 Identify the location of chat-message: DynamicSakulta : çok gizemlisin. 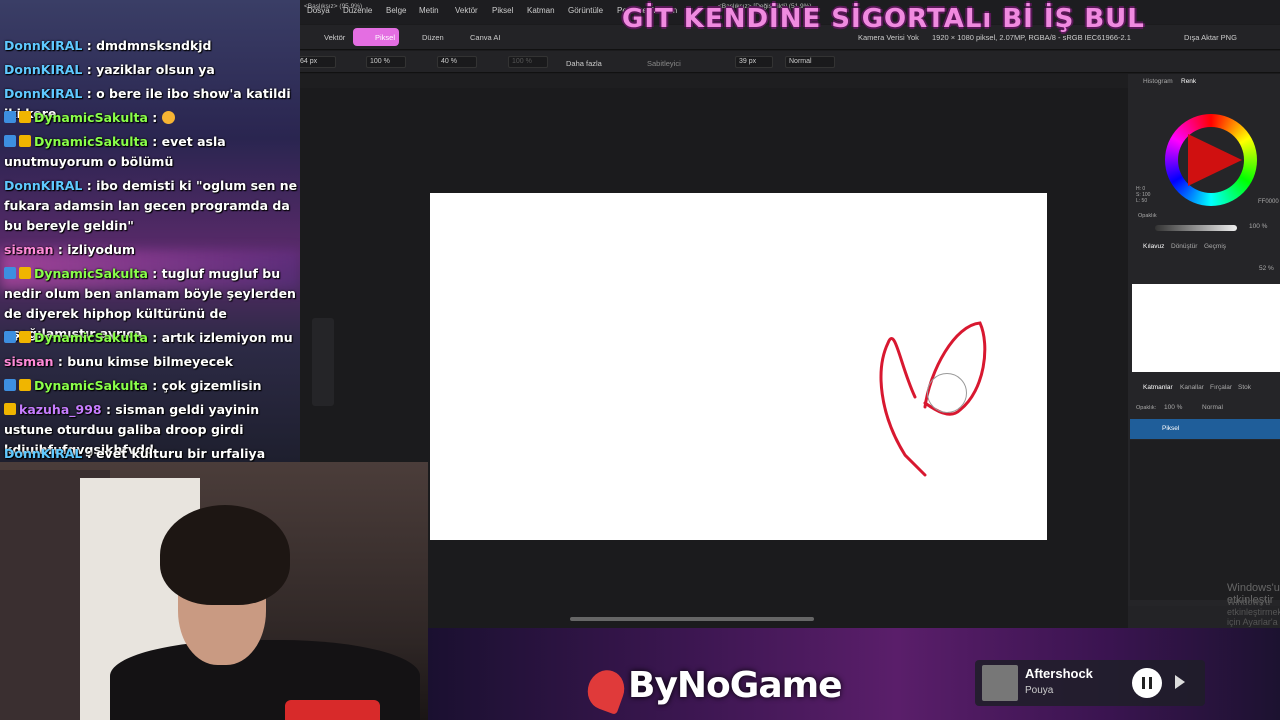
(152, 386).